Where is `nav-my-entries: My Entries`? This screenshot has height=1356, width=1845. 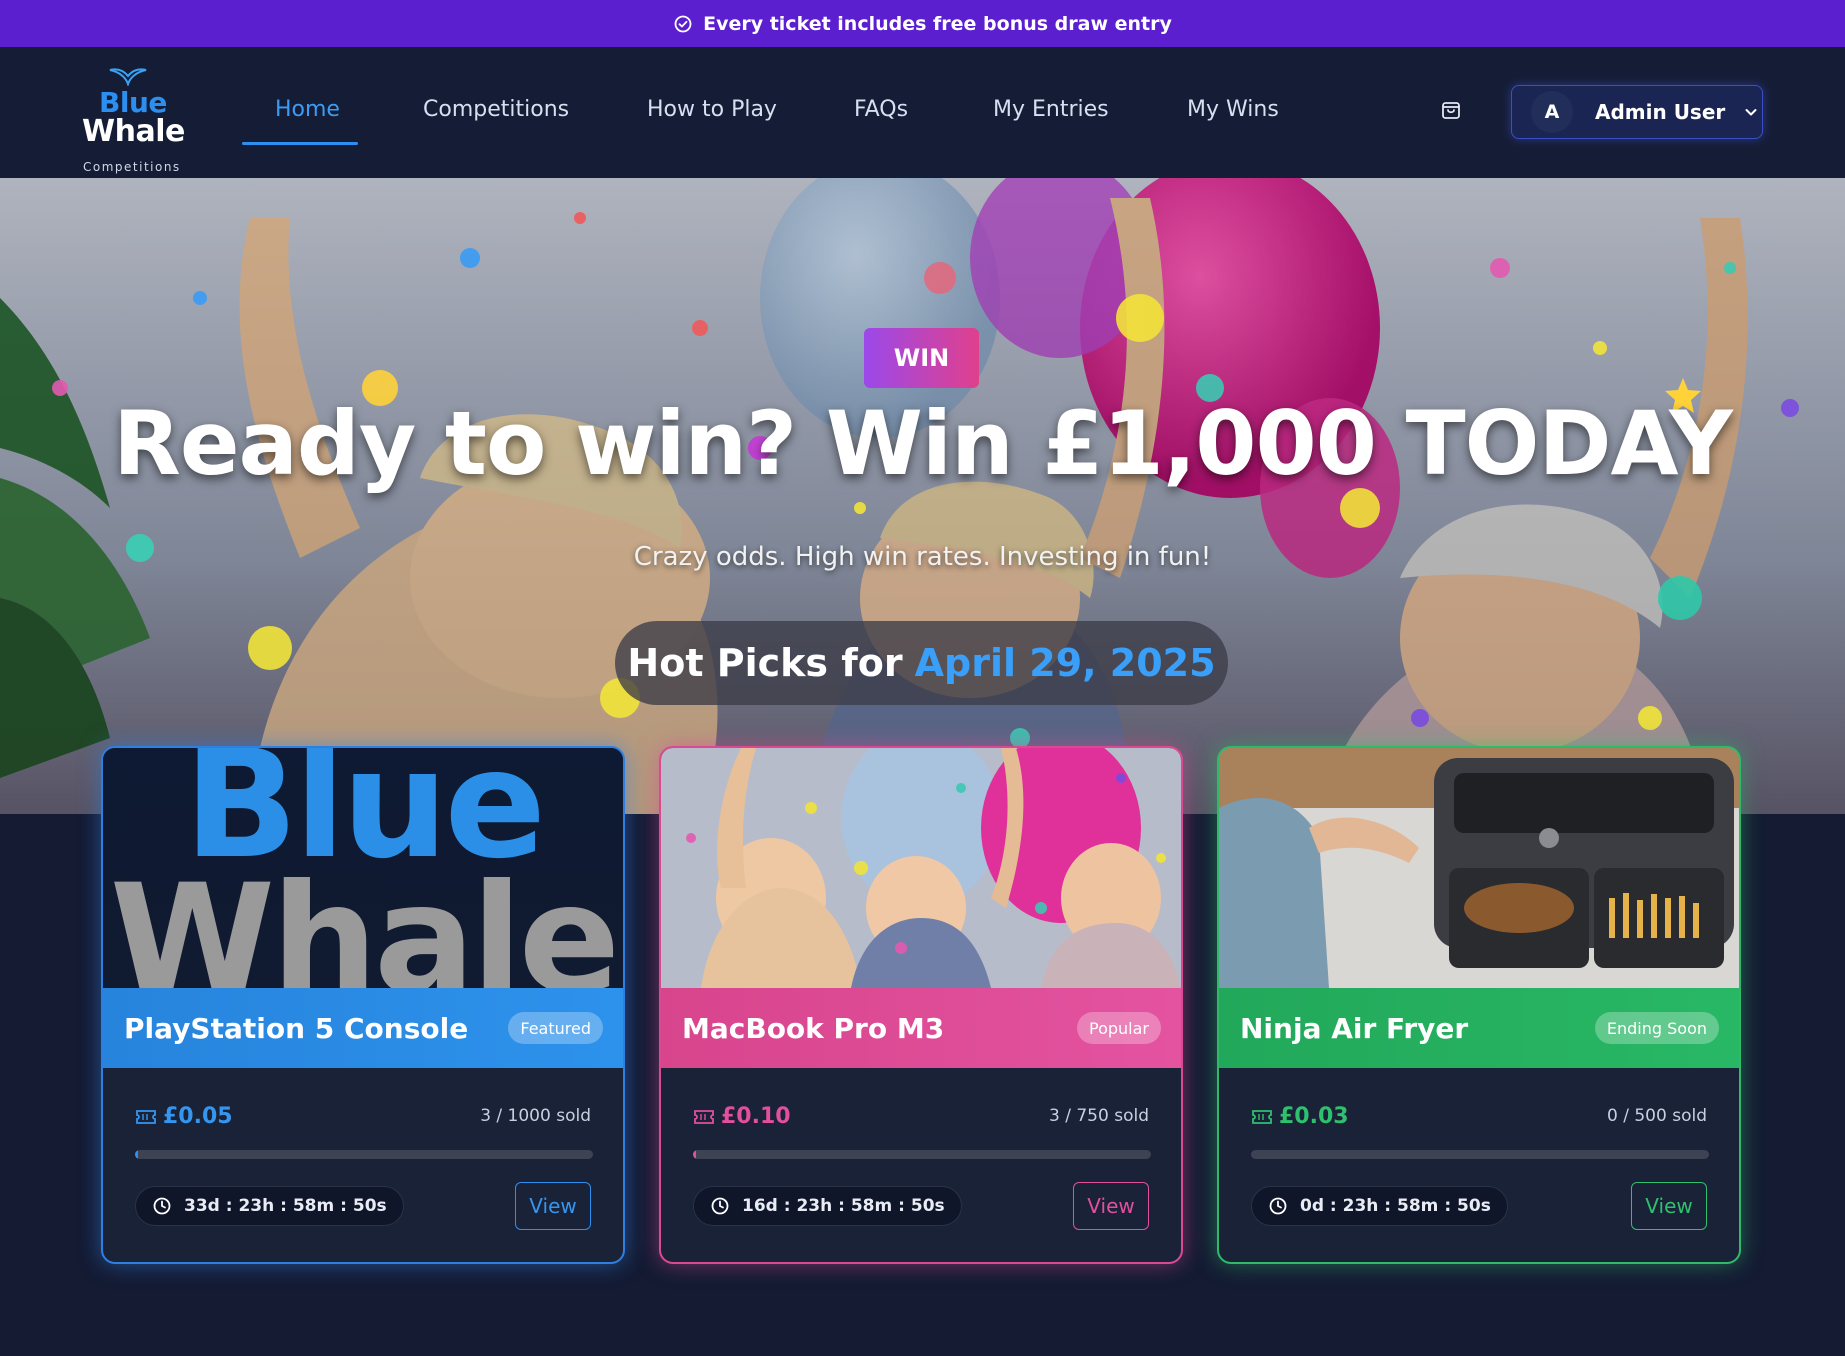 nav-my-entries: My Entries is located at coordinates (1051, 109).